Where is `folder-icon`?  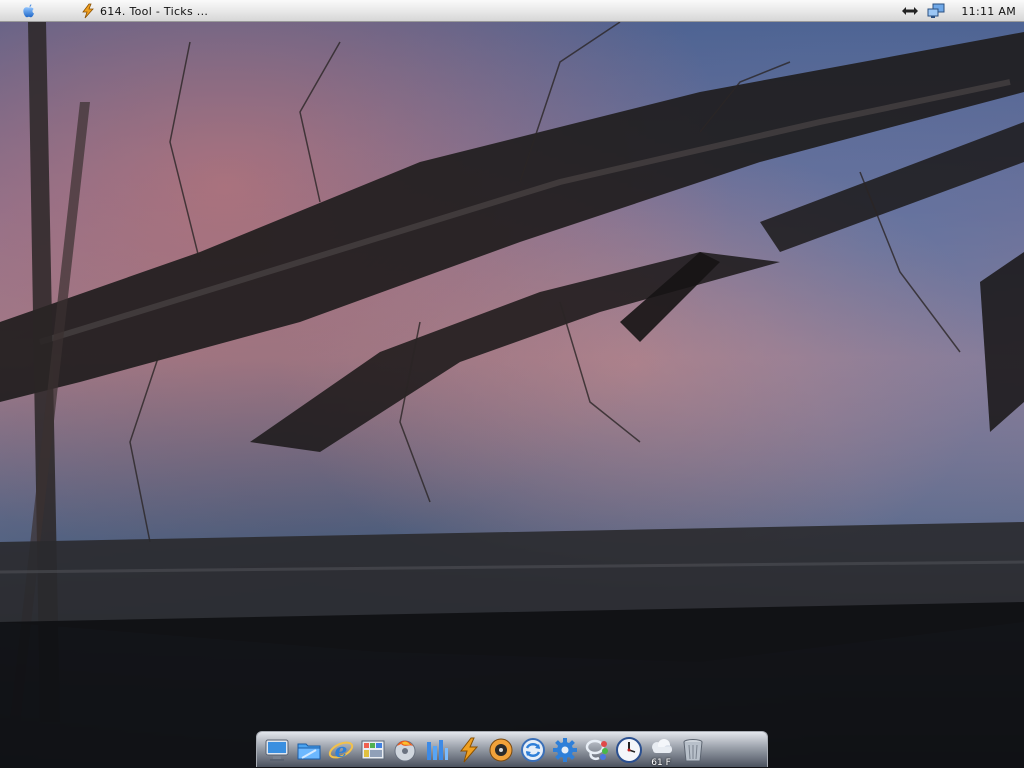 folder-icon is located at coordinates (309, 751).